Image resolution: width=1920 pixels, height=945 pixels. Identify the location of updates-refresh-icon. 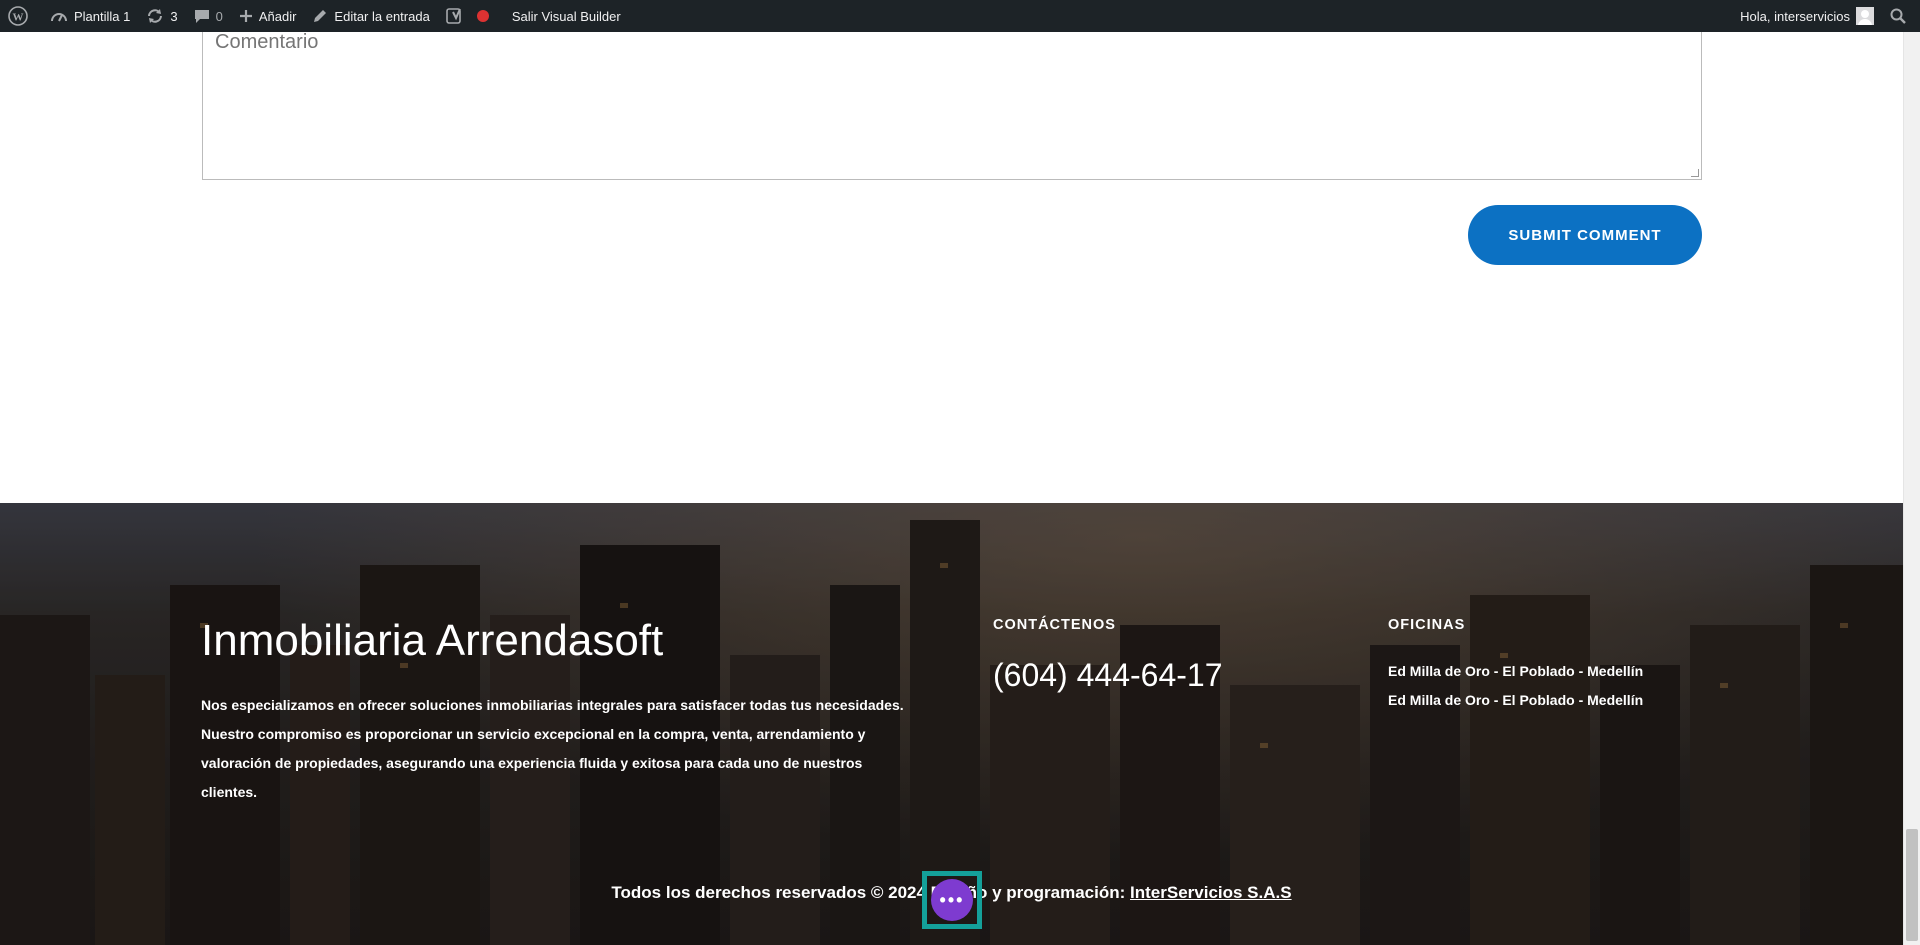
(155, 16).